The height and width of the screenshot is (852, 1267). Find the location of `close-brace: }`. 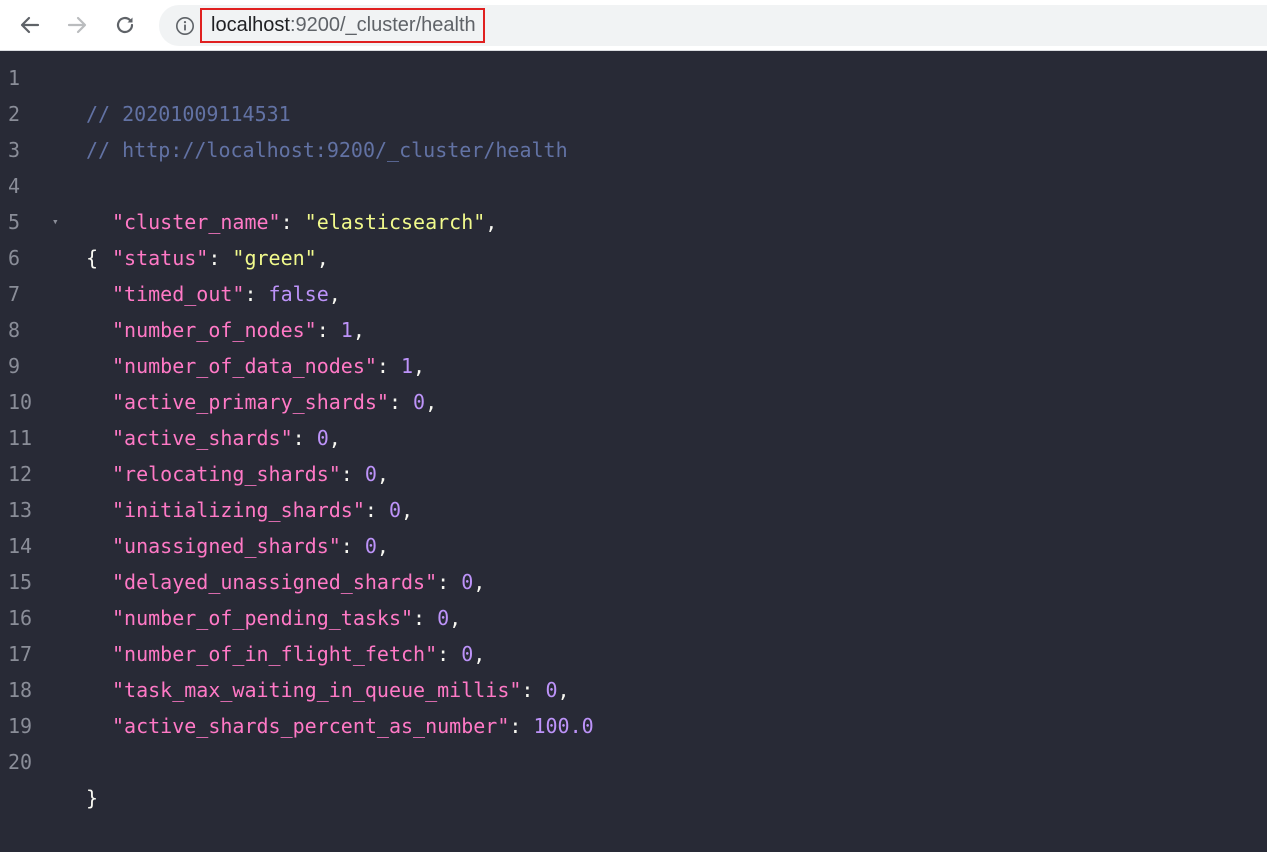

close-brace: } is located at coordinates (92, 798).